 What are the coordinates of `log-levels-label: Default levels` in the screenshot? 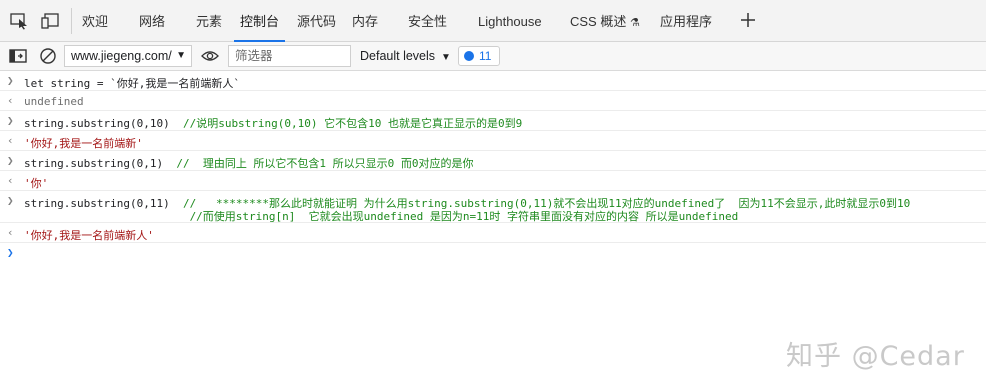 It's located at (398, 56).